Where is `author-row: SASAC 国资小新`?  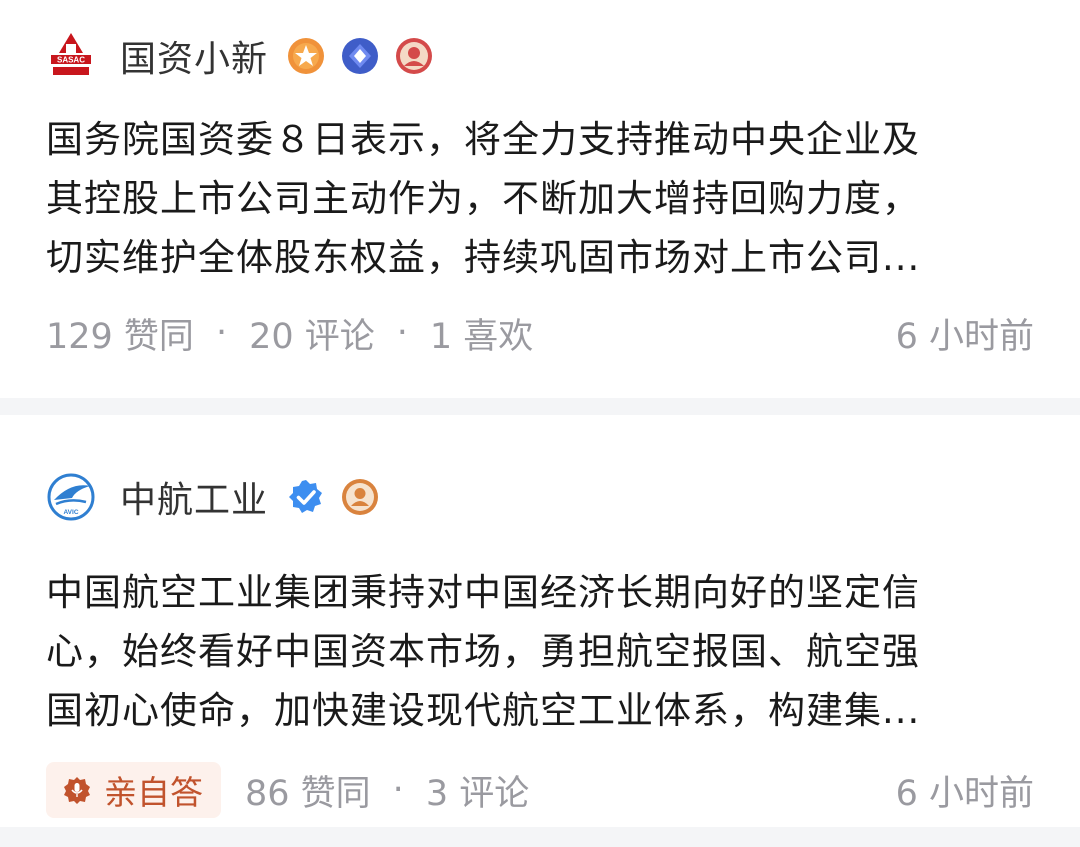
author-row: SASAC 国资小新 is located at coordinates (540, 56).